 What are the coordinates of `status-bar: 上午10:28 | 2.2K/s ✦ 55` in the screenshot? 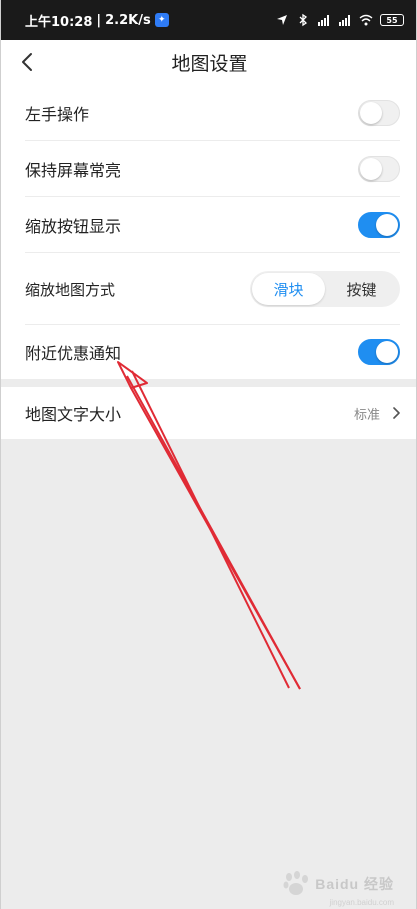 It's located at (208, 20).